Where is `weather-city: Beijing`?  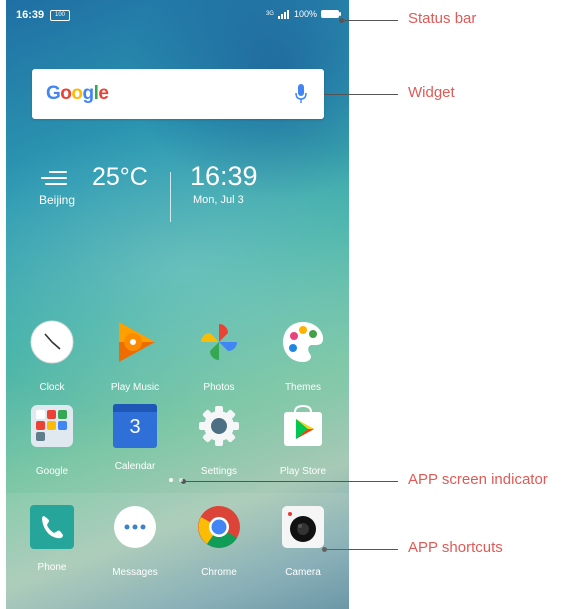
weather-city: Beijing is located at coordinates (57, 200).